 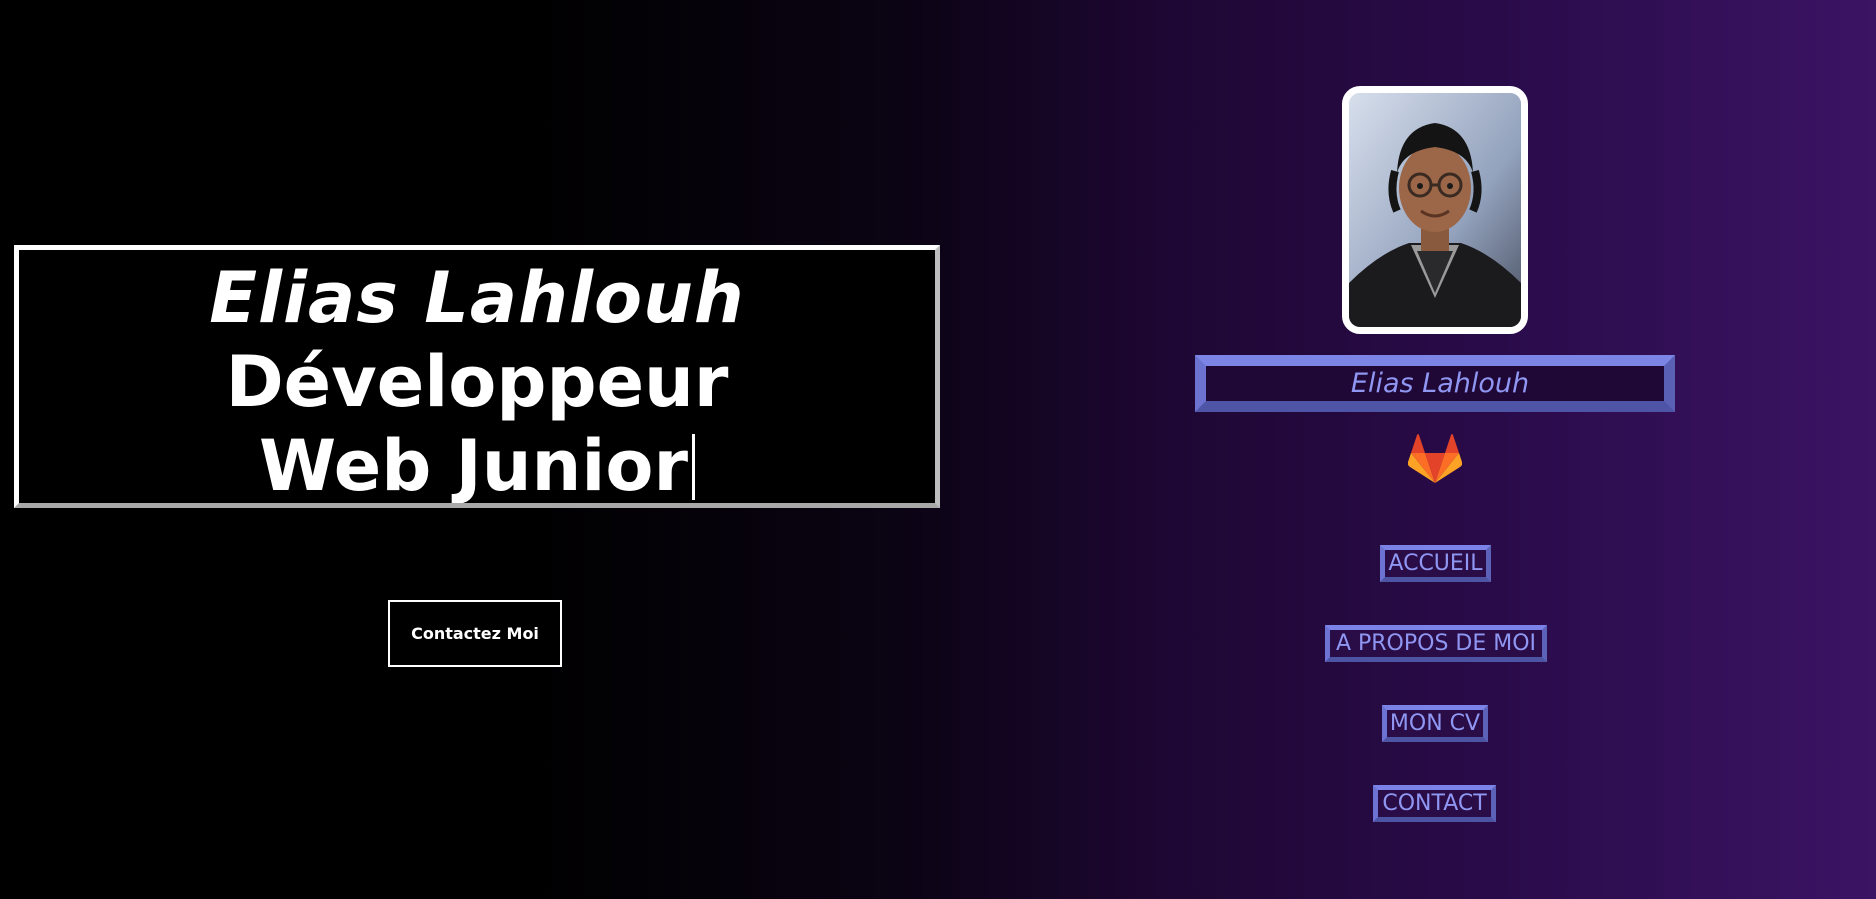 I want to click on typing-cursor, so click(x=693, y=467).